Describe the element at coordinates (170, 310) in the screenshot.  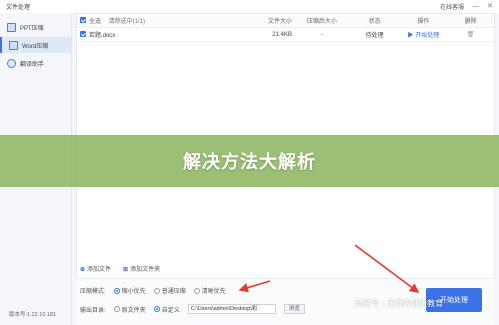
I see `radio-label: 自定义` at that location.